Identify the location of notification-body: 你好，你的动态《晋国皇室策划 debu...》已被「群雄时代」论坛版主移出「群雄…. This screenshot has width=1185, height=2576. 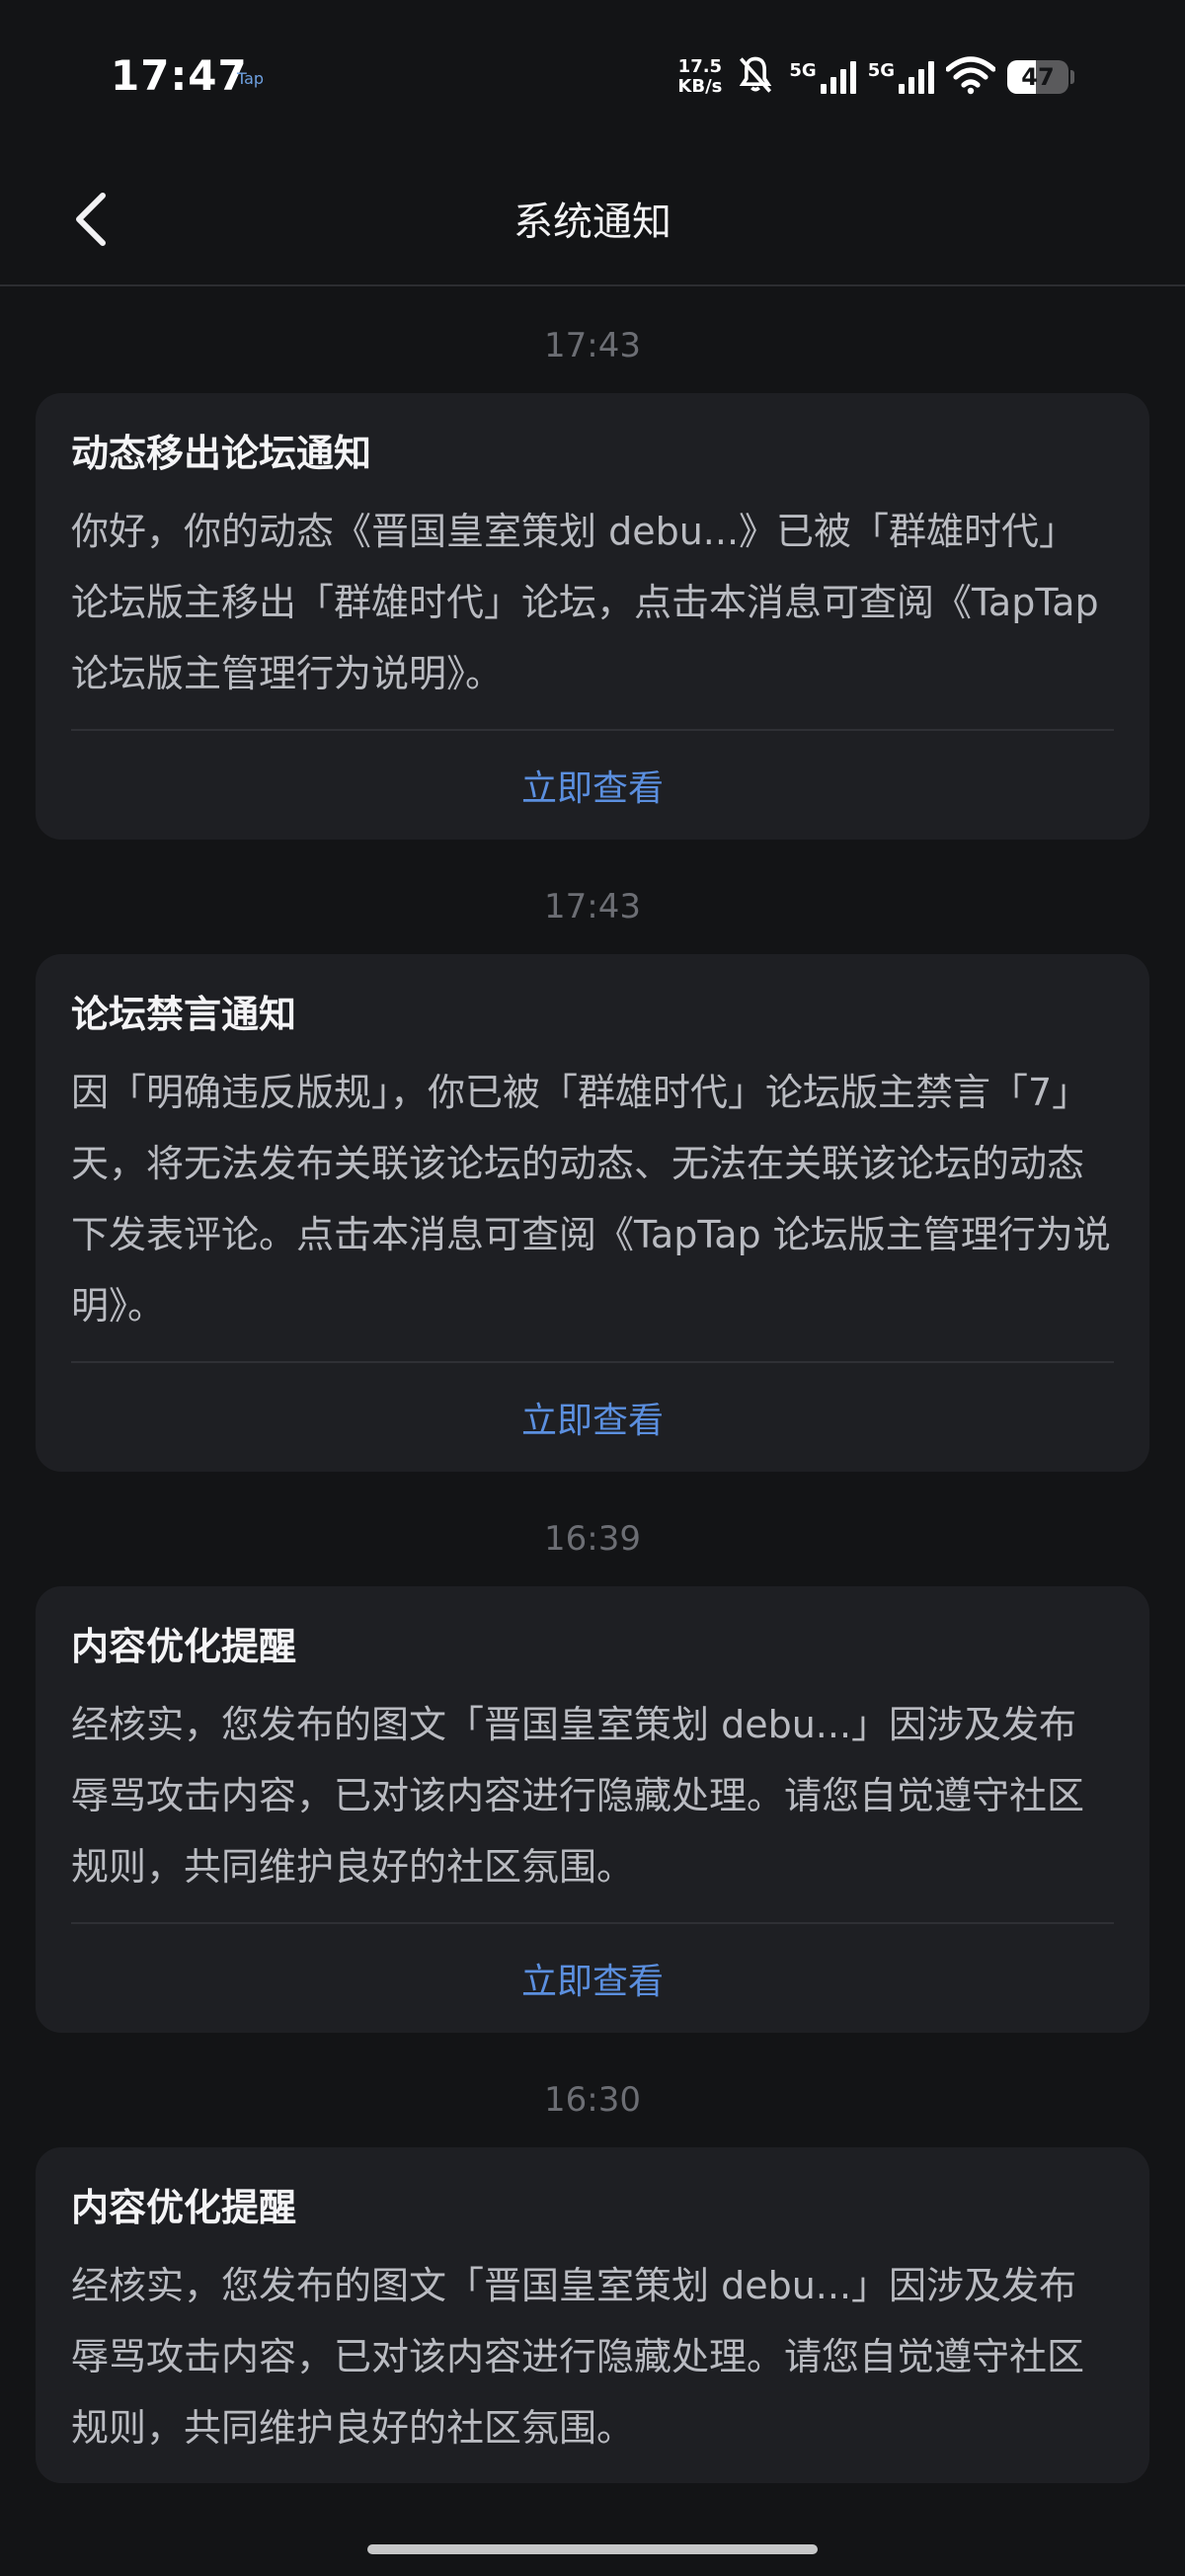
(592, 613).